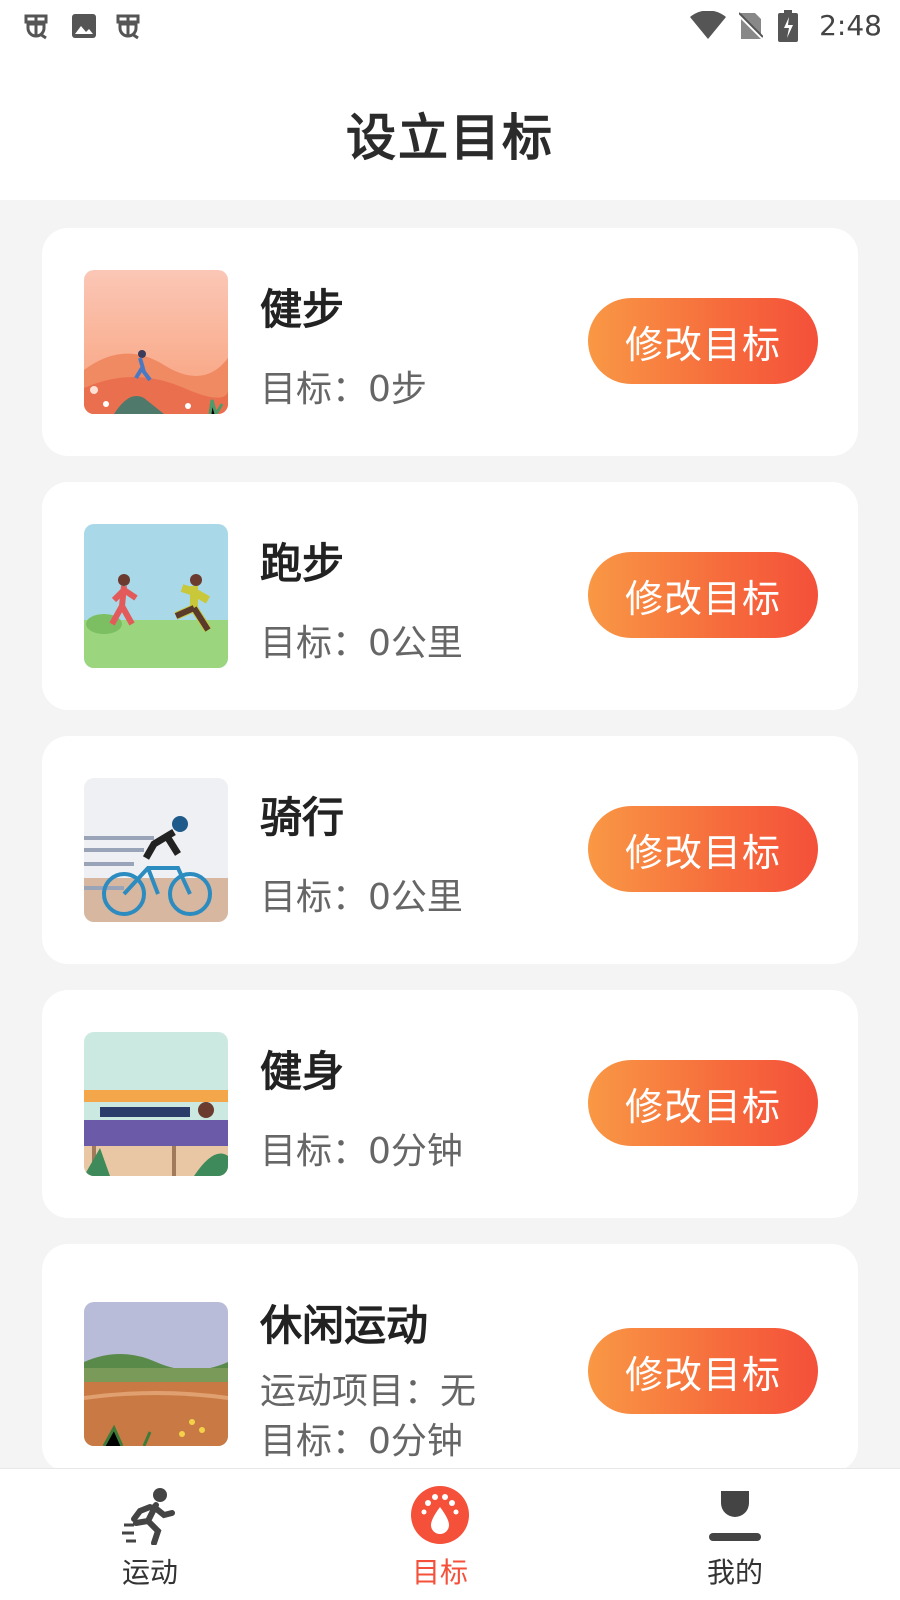 The width and height of the screenshot is (900, 1600). Describe the element at coordinates (439, 1572) in the screenshot. I see `nav-label: 目标` at that location.